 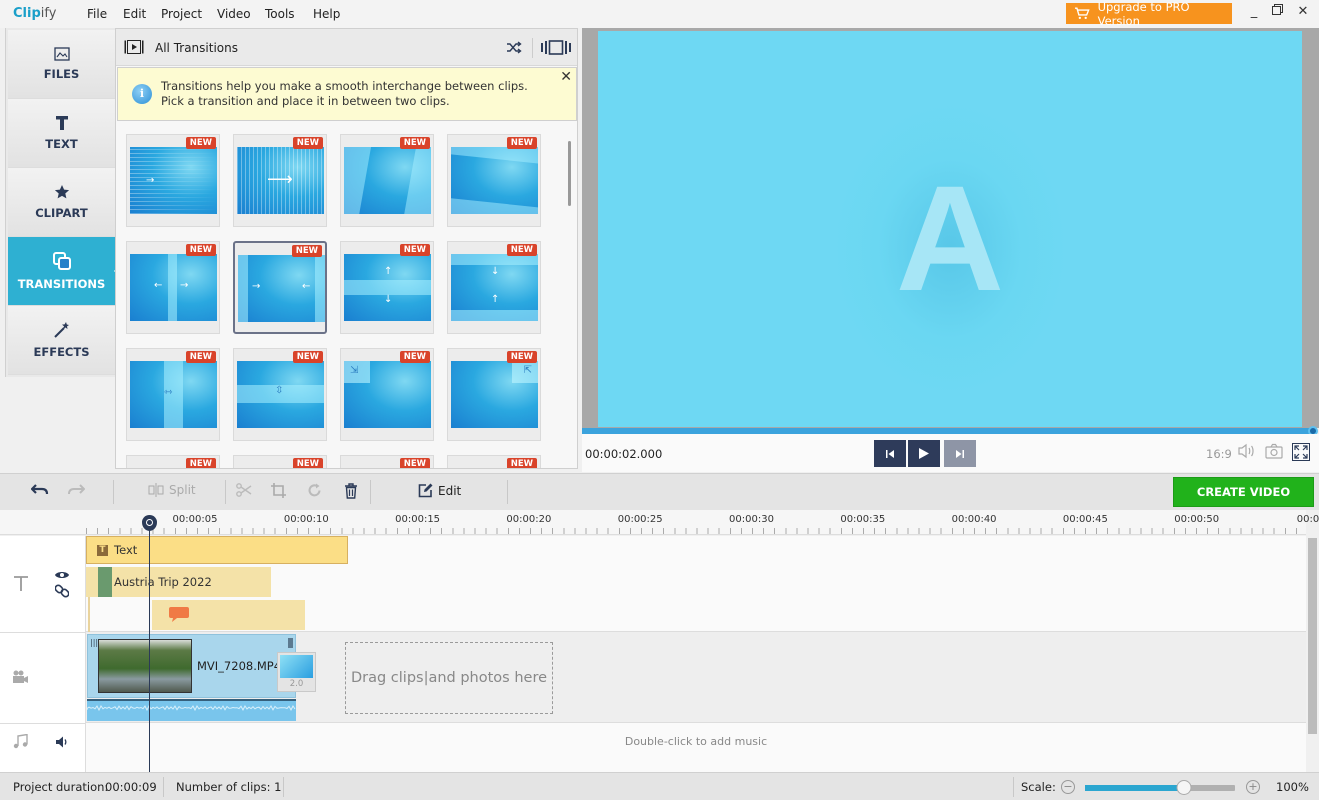 What do you see at coordinates (494, 394) in the screenshot?
I see `transition-tile: ⇱ NEW` at bounding box center [494, 394].